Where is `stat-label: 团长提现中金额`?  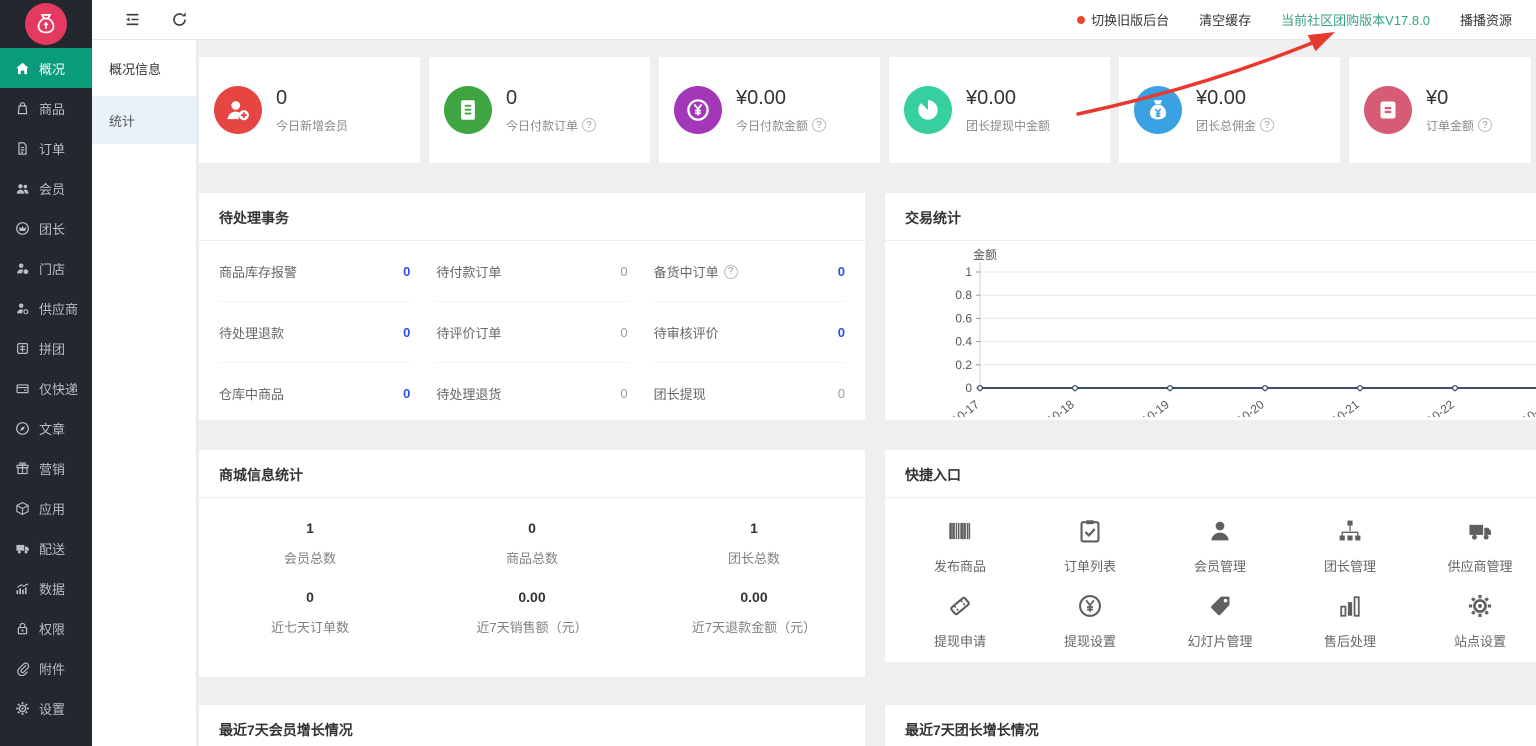
stat-label: 团长提现中金额 is located at coordinates (1008, 125).